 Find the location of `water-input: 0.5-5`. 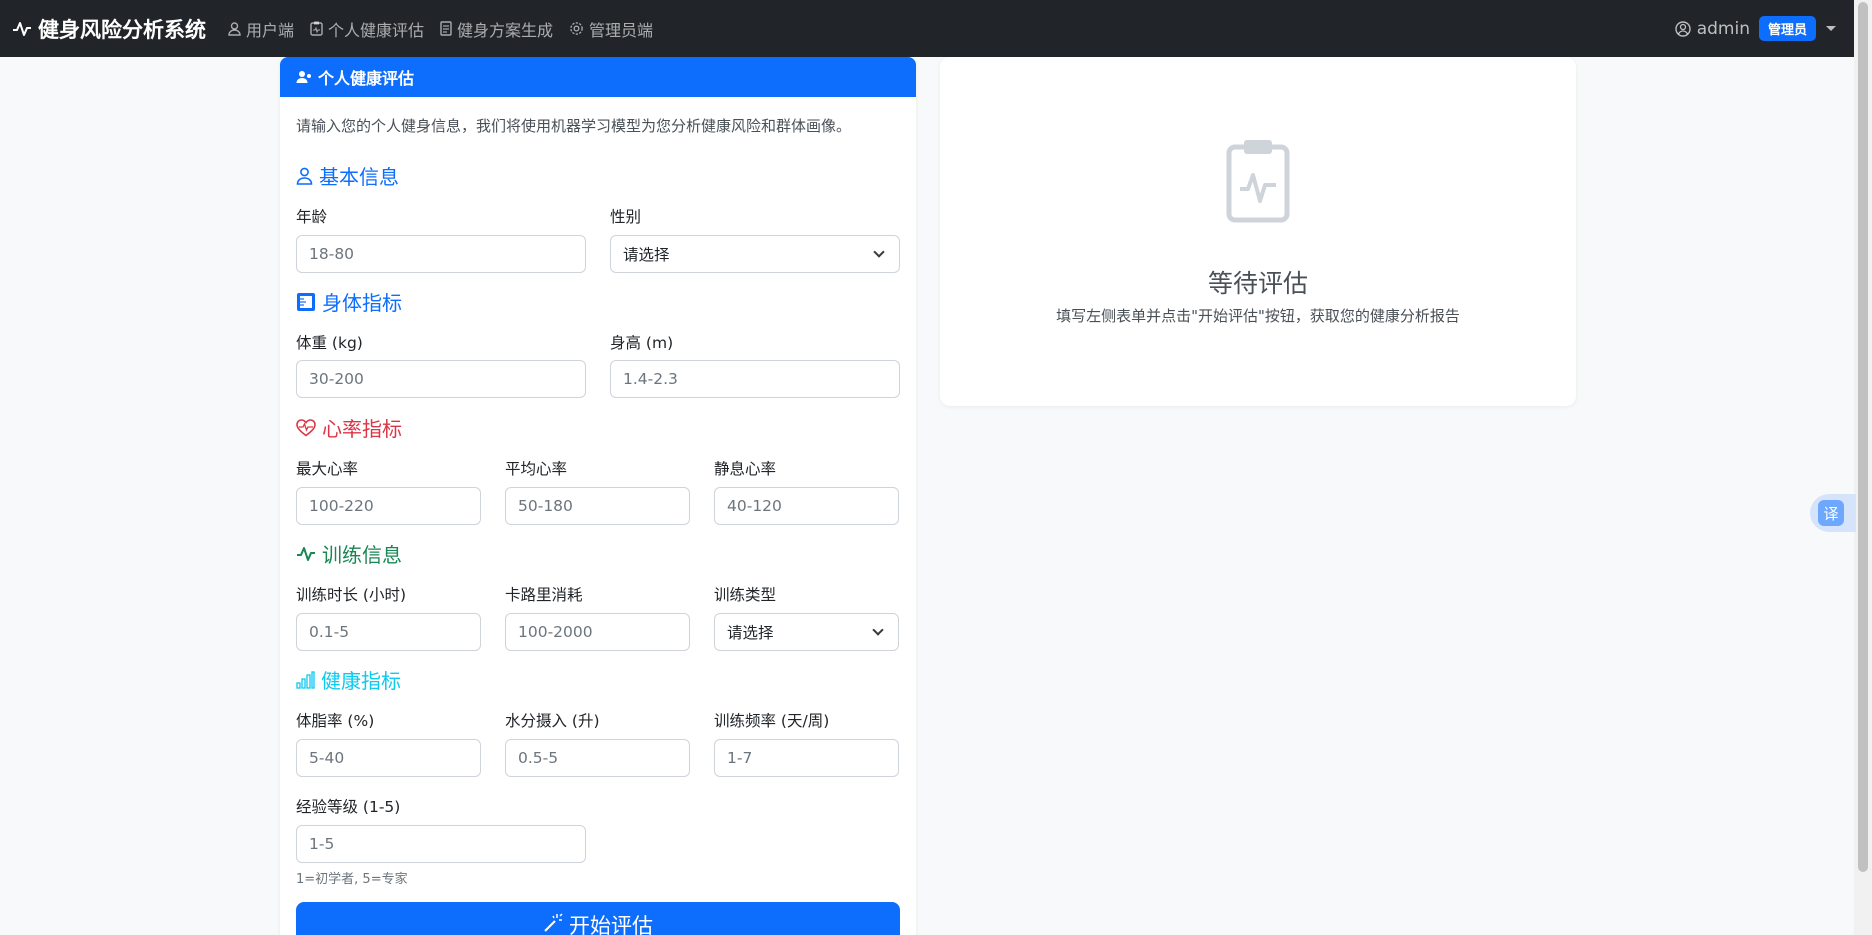

water-input: 0.5-5 is located at coordinates (597, 758).